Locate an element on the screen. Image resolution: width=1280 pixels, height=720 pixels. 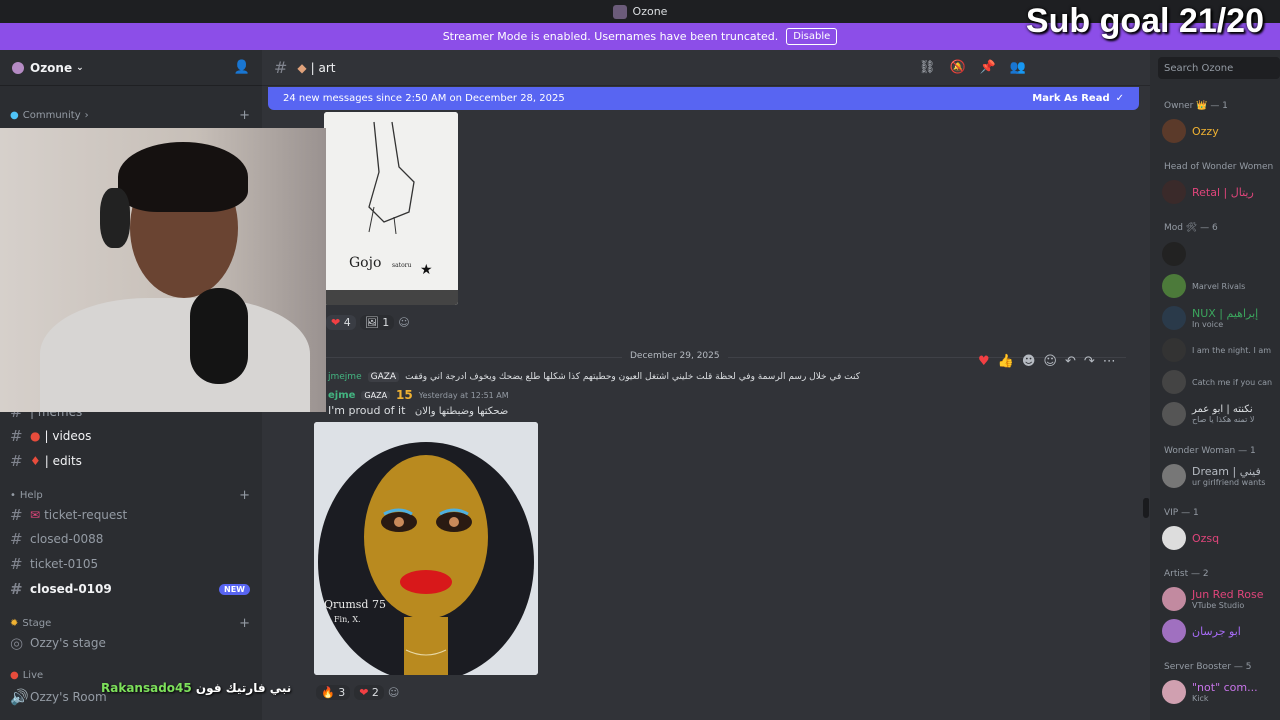
attachment-drawing-hand: Gojo satoru ★ is located at coordinates (391, 208).